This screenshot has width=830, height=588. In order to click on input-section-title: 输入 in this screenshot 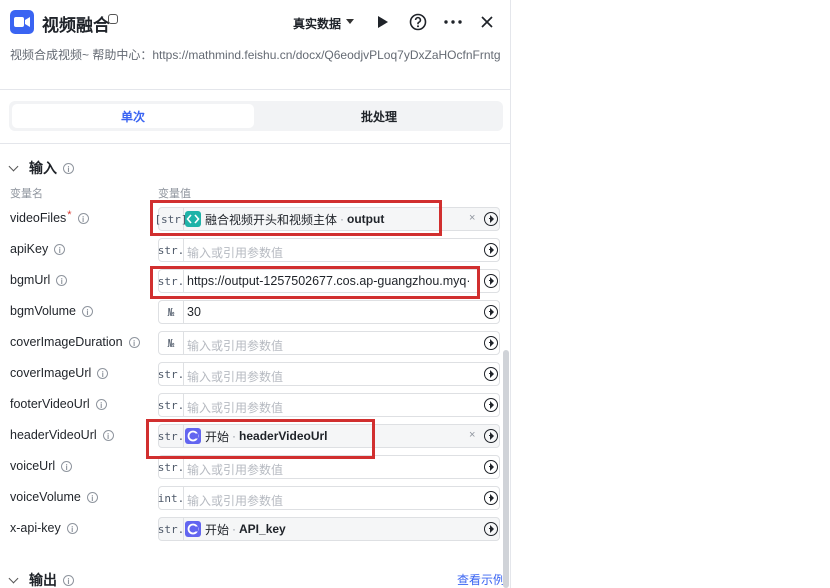, I will do `click(43, 168)`.